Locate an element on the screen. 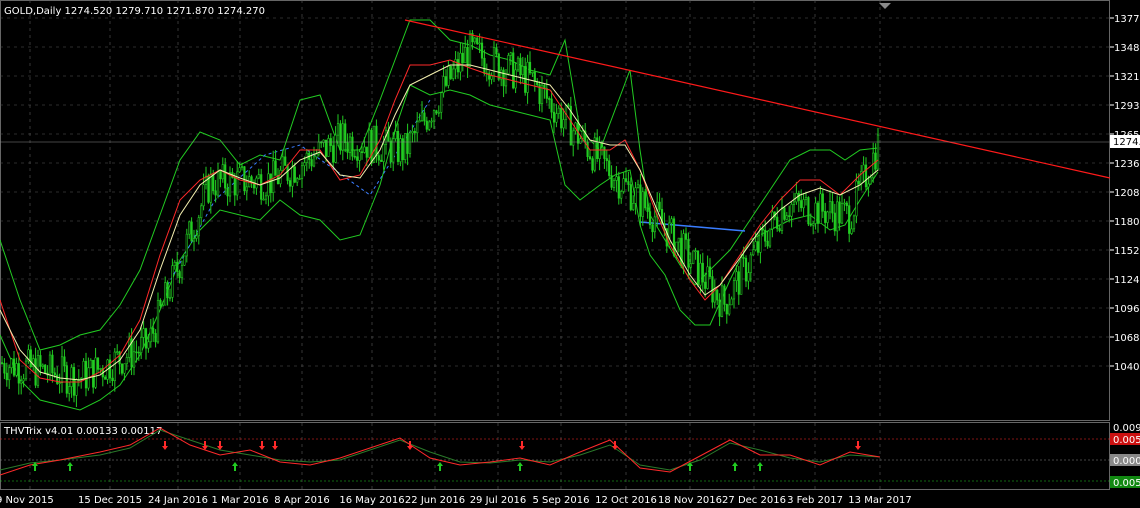  indicator-axis: 0.0095 0.0050 0.0000 0.0050 is located at coordinates (1125, 456).